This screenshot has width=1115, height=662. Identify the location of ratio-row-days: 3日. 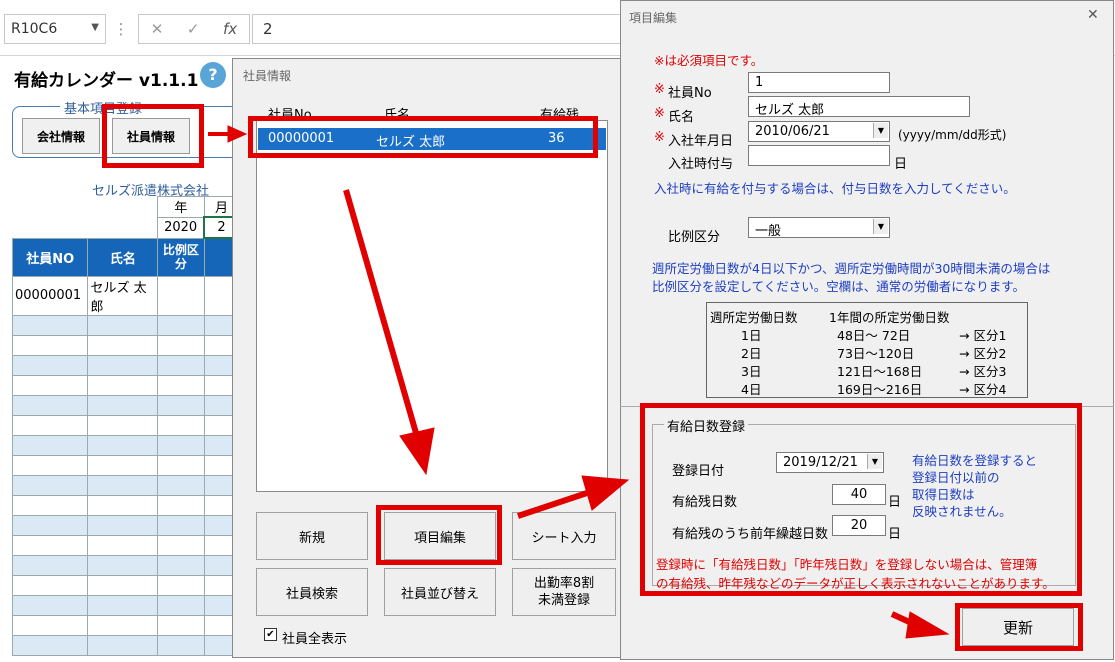
(751, 371).